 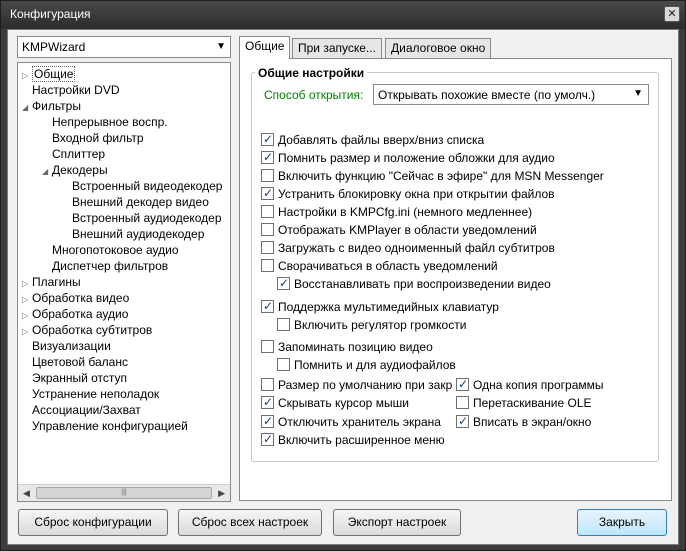 I want to click on tree-item-label: Входной фильтр, so click(x=98, y=138).